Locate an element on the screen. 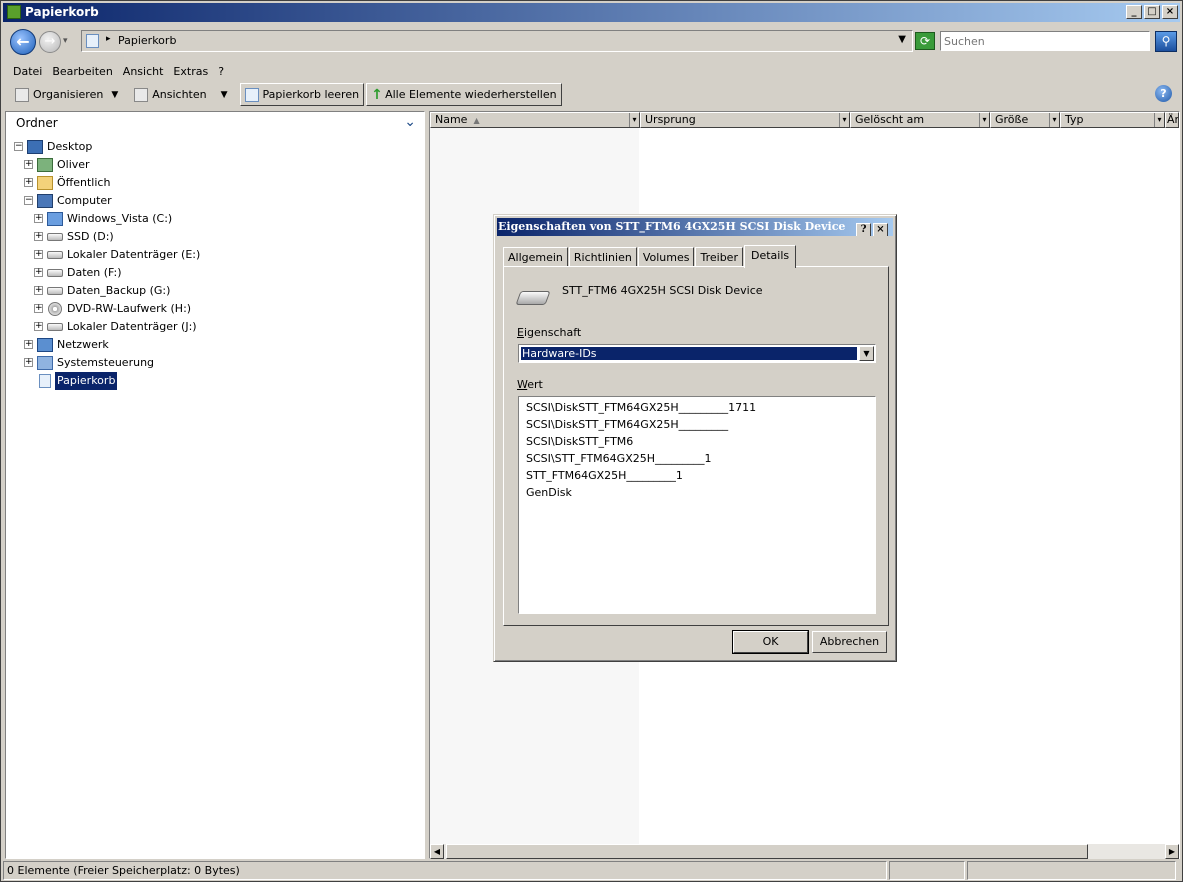 The width and height of the screenshot is (1183, 882). title-bar: Papierkorb _ □ × is located at coordinates (591, 12).